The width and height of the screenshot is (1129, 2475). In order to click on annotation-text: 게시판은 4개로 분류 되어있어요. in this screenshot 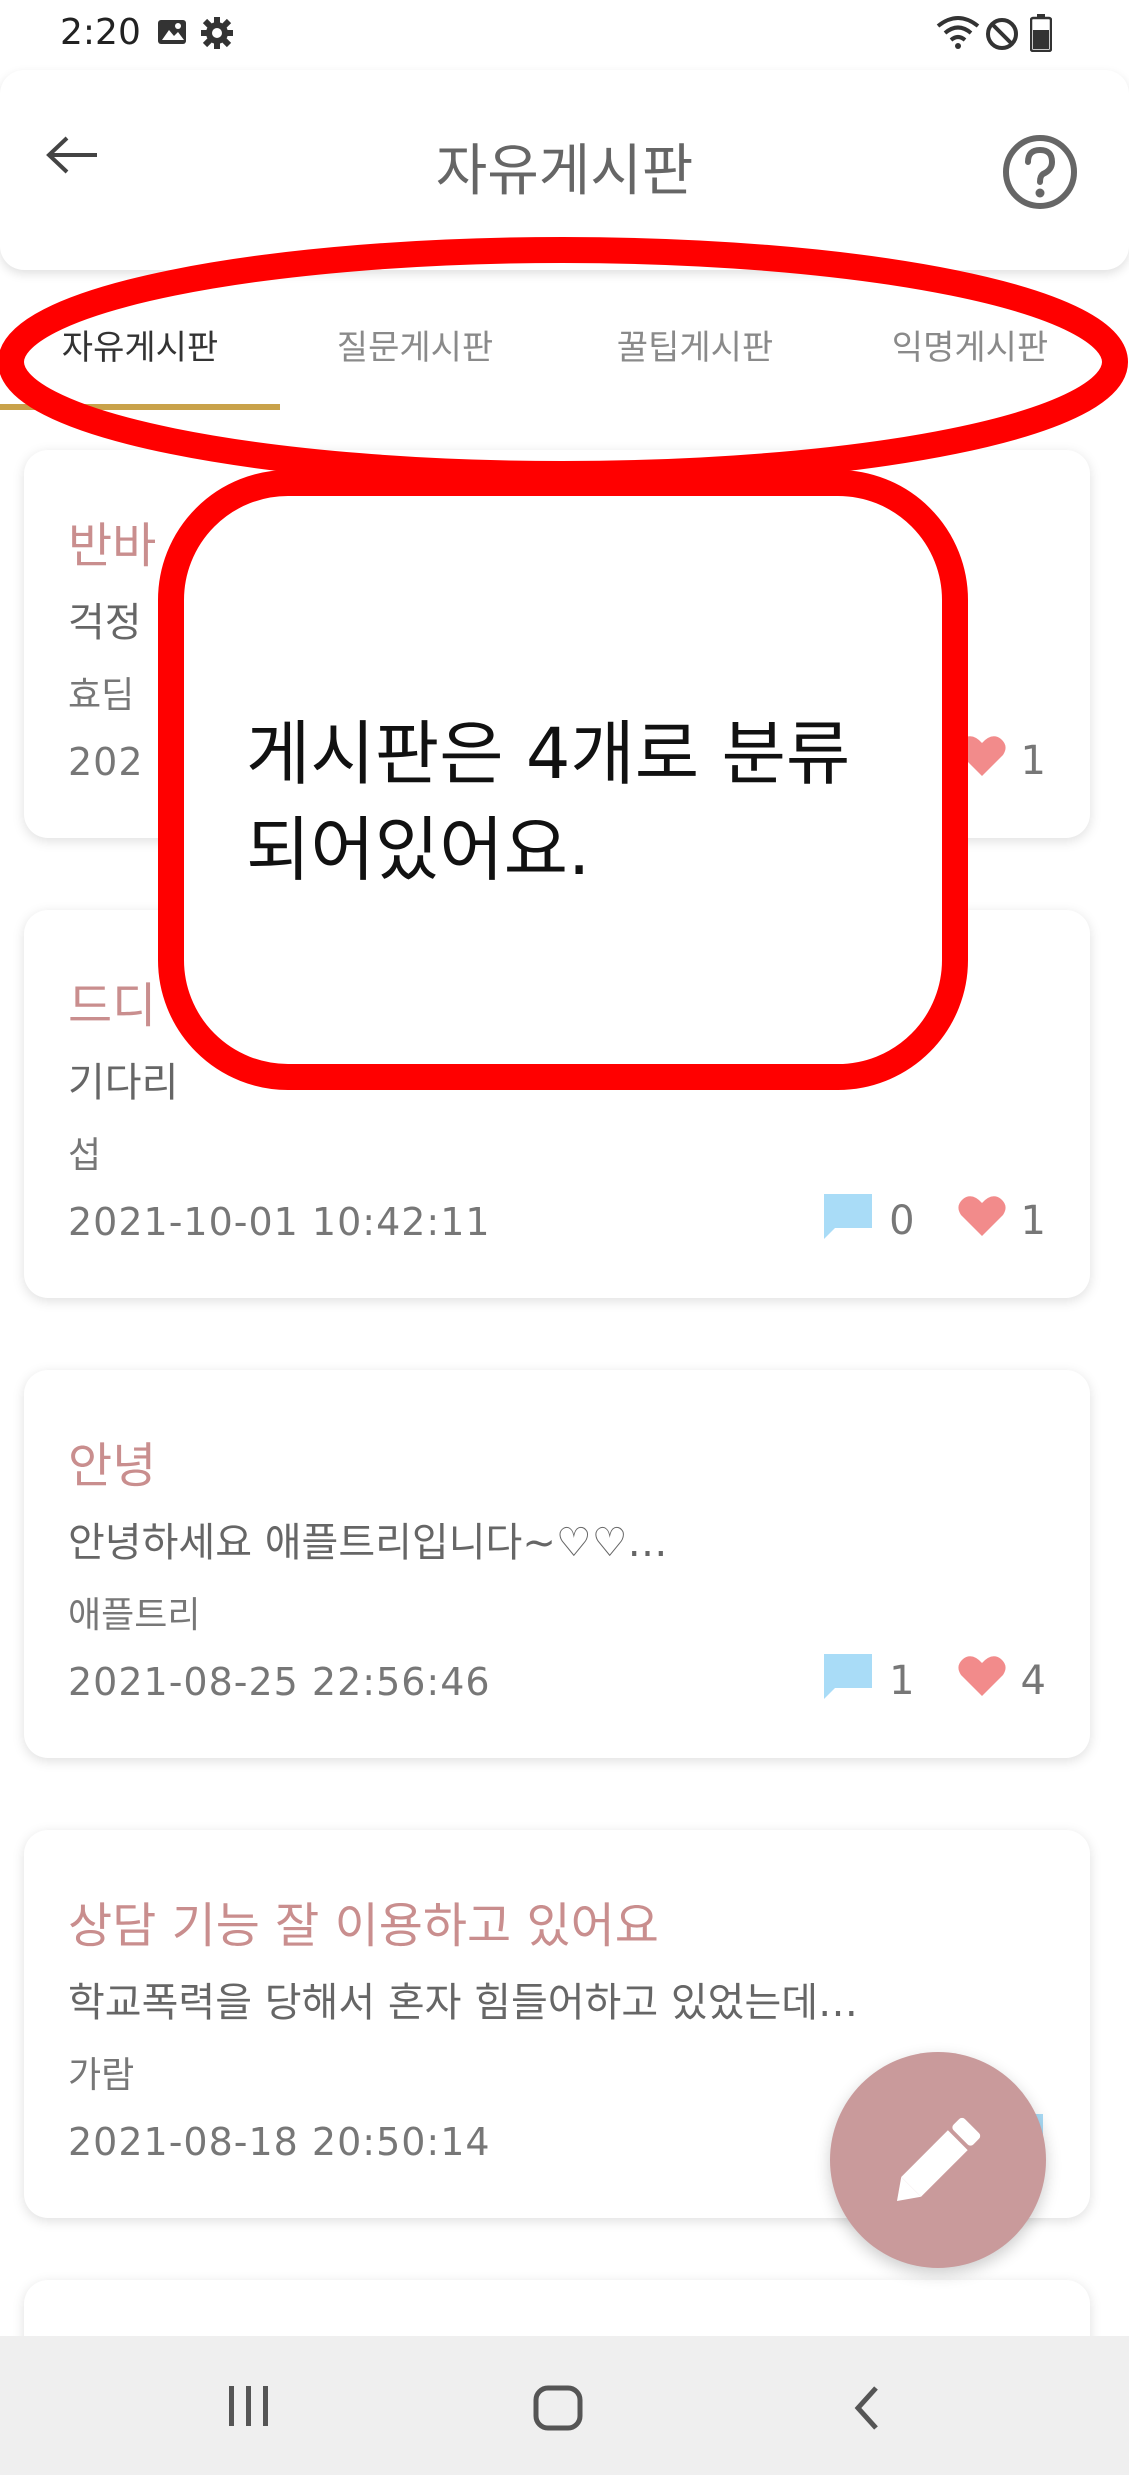, I will do `click(548, 802)`.